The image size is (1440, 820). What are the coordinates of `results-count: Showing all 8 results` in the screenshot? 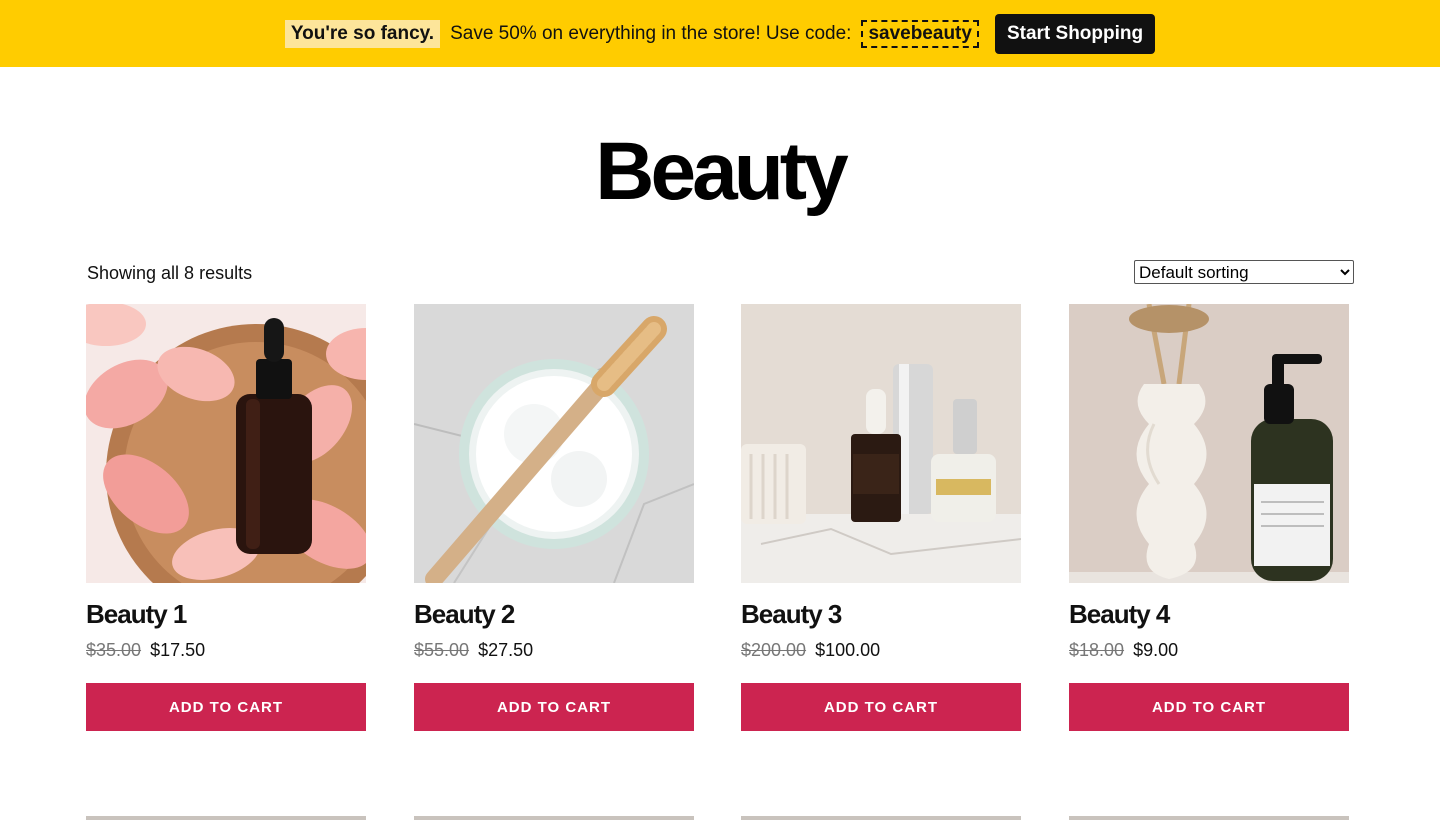 It's located at (170, 273).